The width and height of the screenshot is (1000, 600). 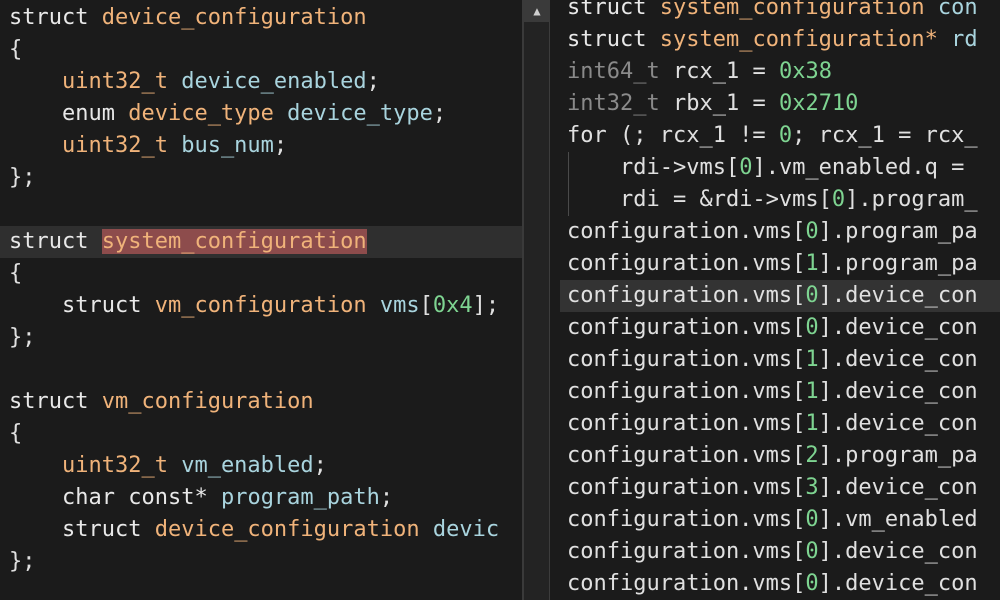 What do you see at coordinates (549, 311) in the screenshot?
I see `scroll-thumb` at bounding box center [549, 311].